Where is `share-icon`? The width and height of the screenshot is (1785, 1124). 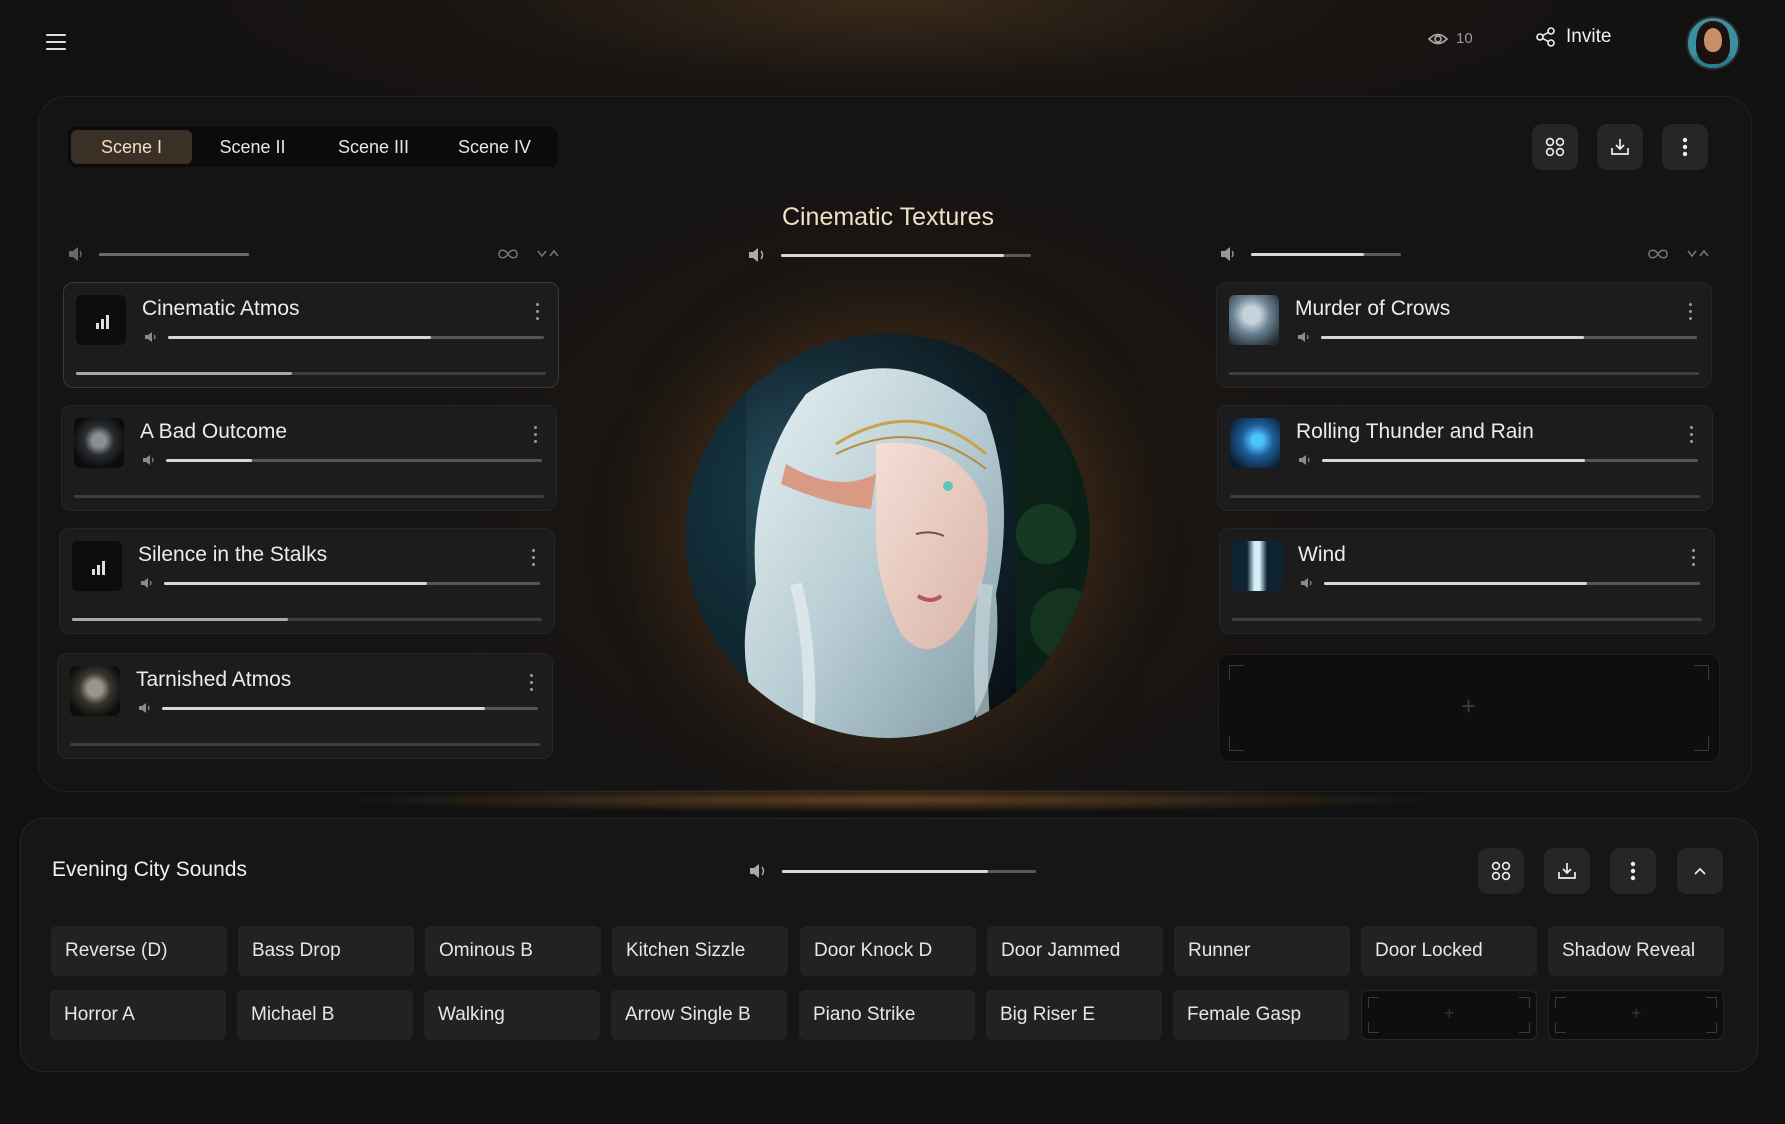
share-icon is located at coordinates (1545, 37).